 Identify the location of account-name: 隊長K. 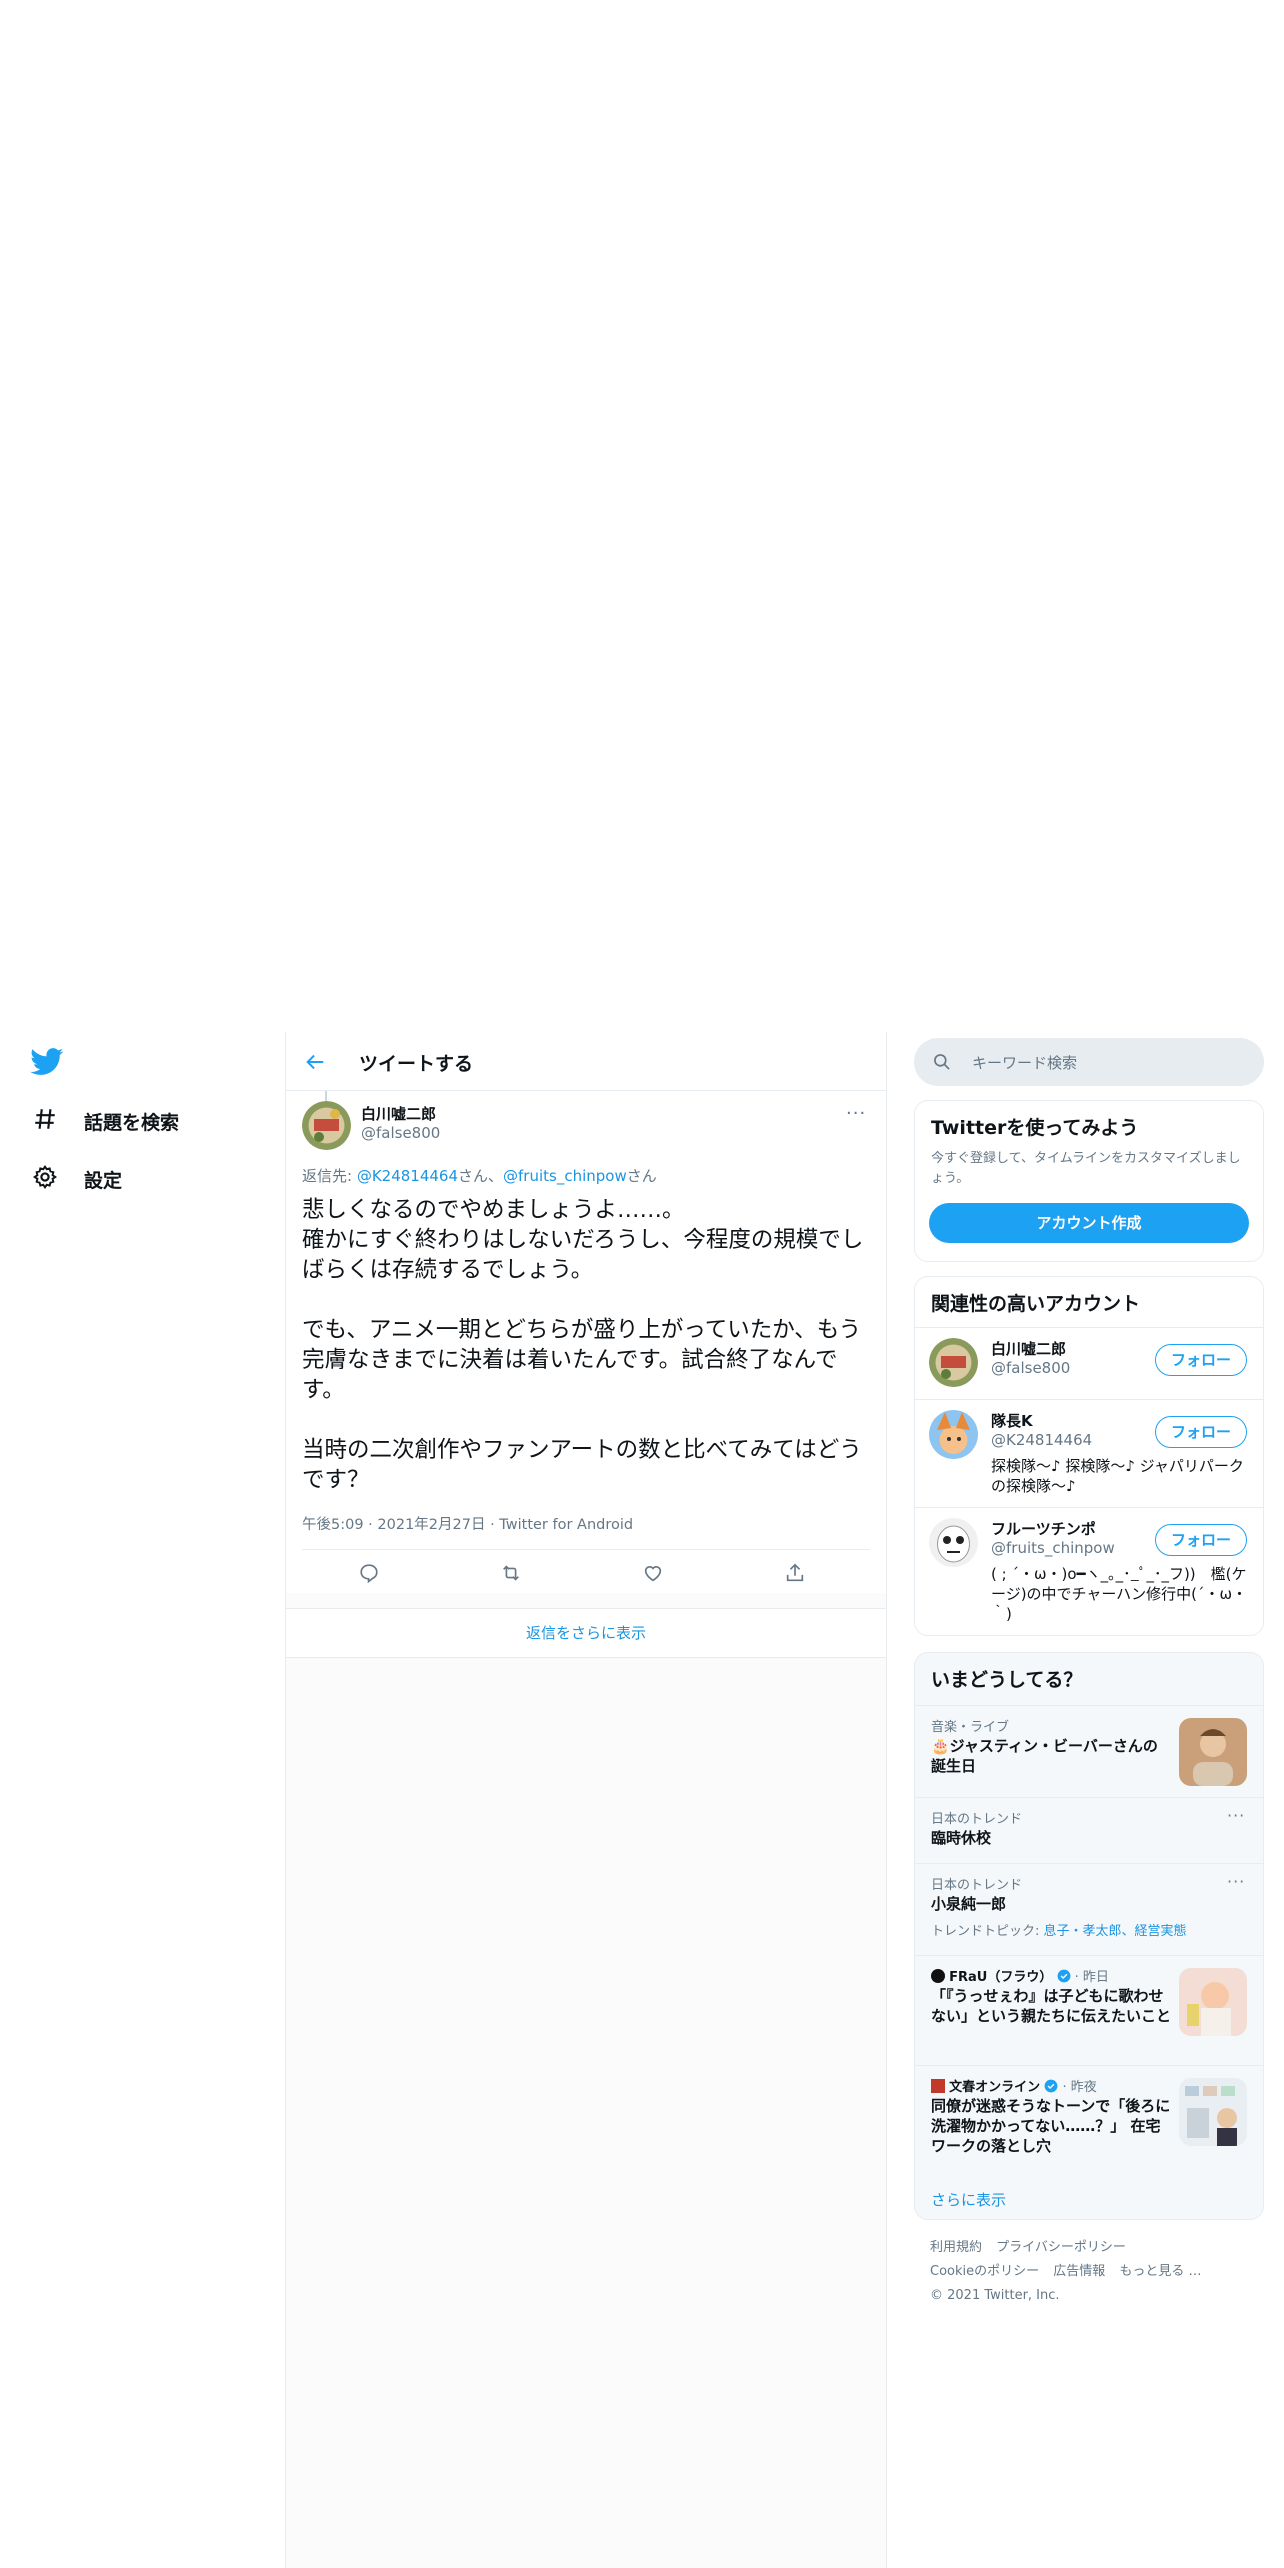
(1012, 1421).